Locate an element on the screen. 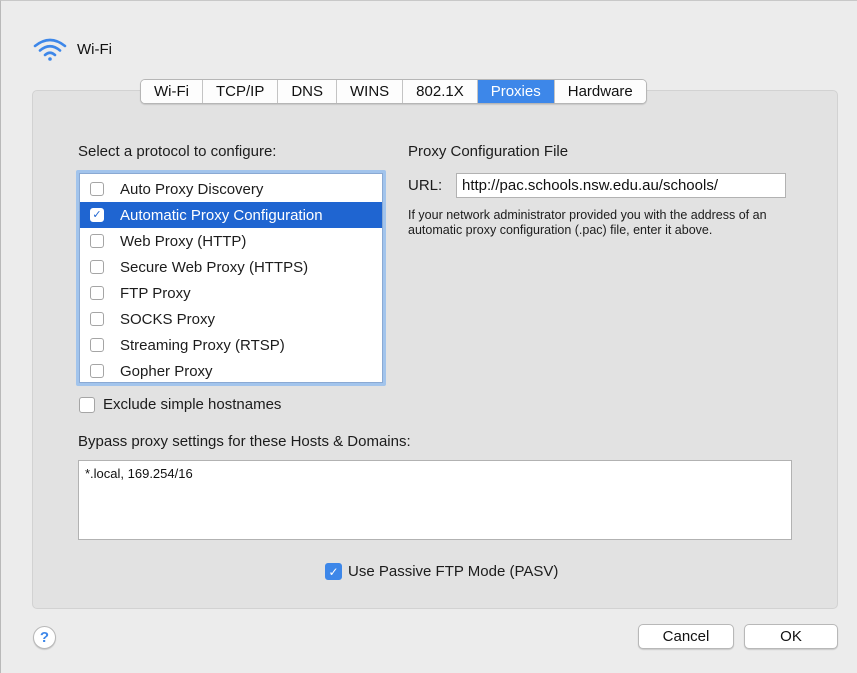 The height and width of the screenshot is (673, 857). protocol-item-auto-discovery: Auto Proxy Discovery is located at coordinates (231, 189).